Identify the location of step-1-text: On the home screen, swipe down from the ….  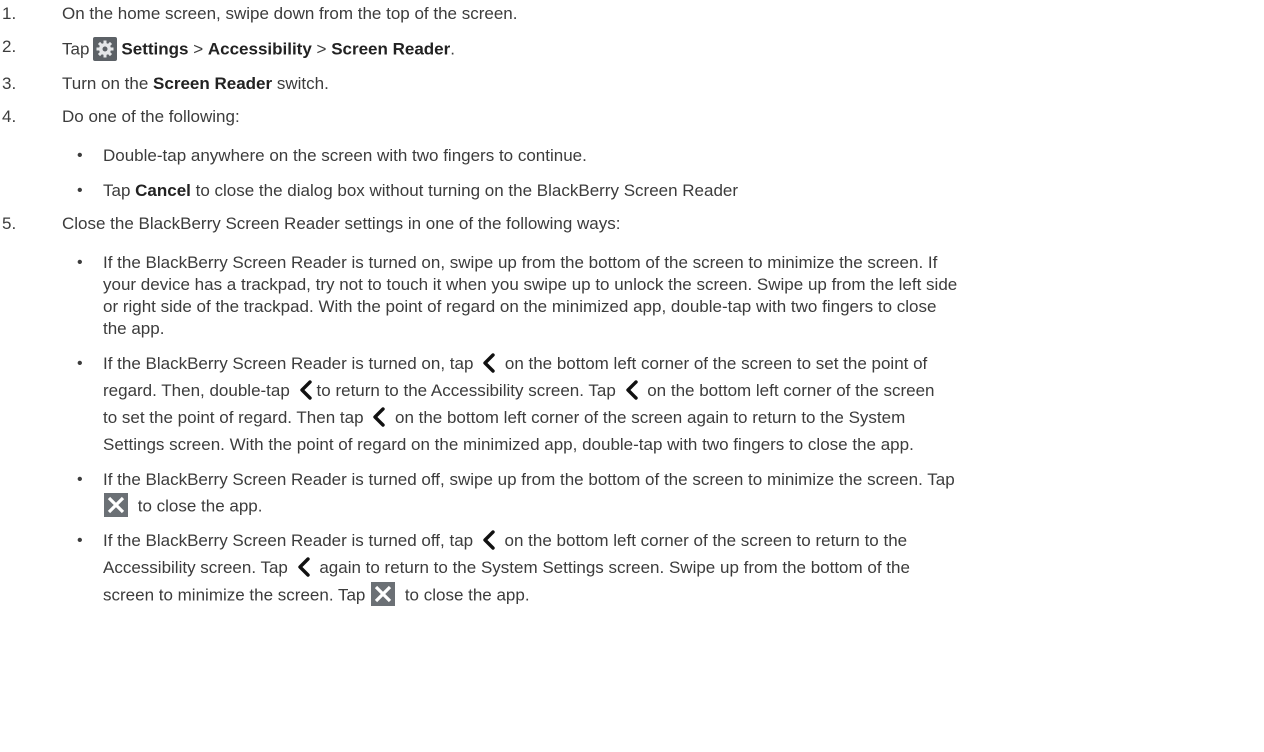
(290, 13).